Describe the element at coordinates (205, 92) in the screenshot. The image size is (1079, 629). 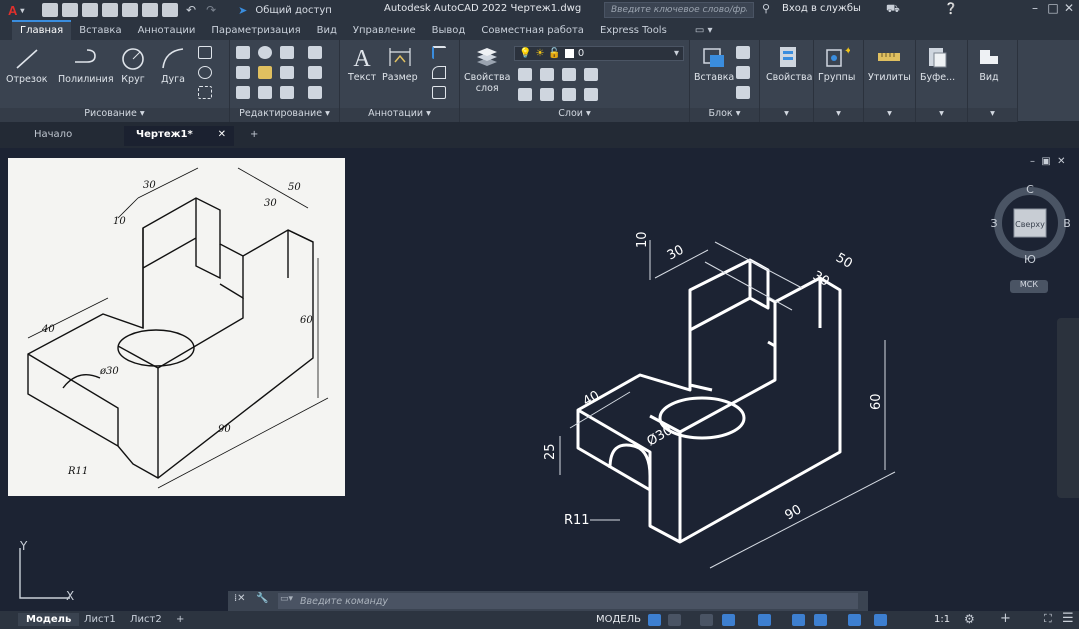
I see `hatch-icon` at that location.